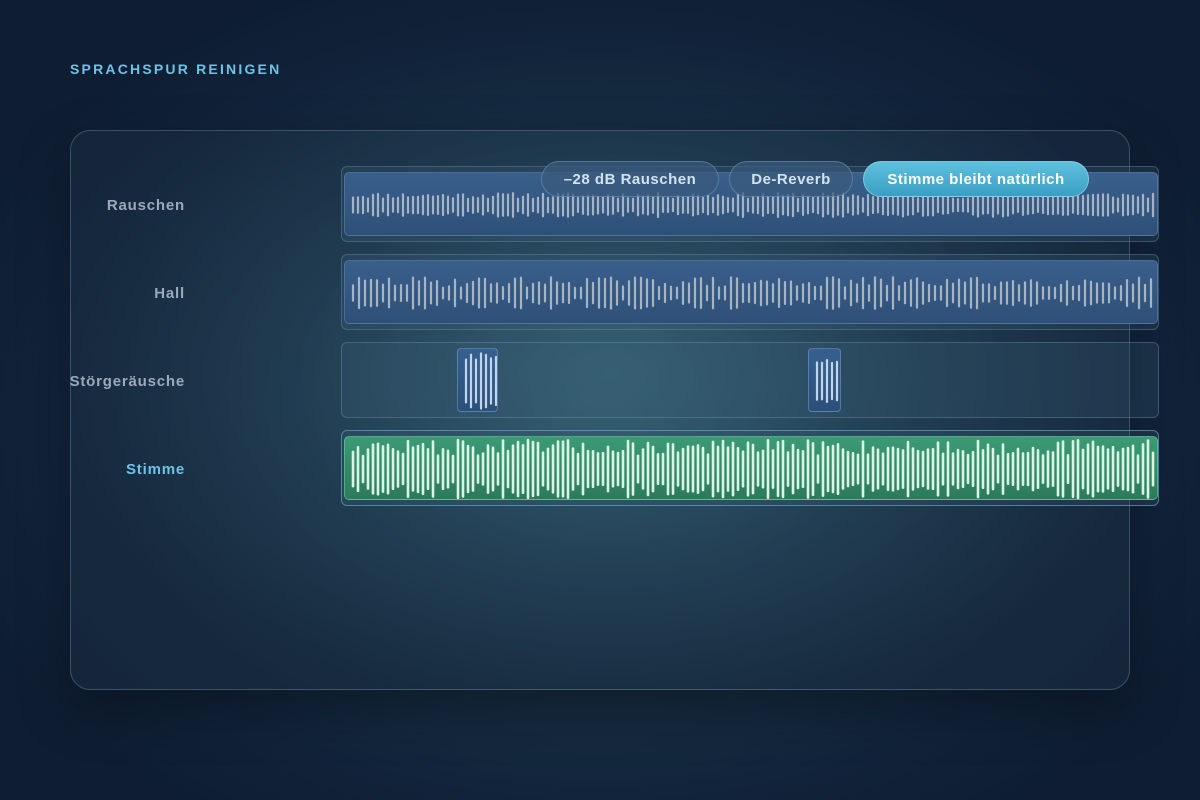  I want to click on track-lane-hall, so click(750, 292).